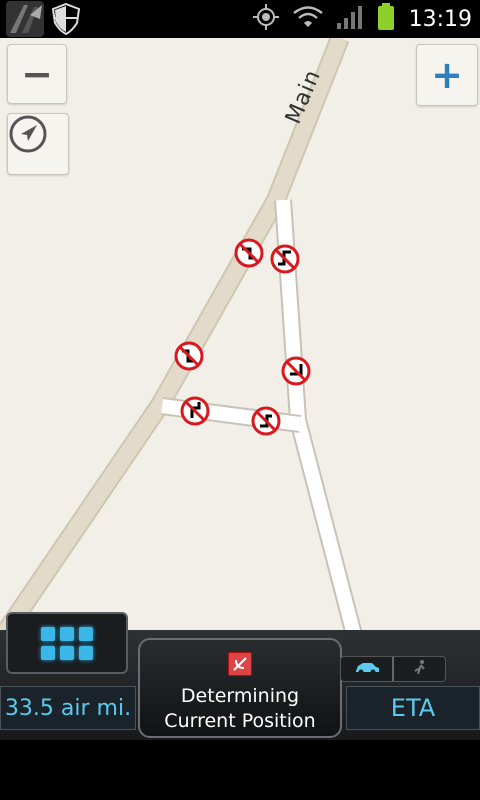 The height and width of the screenshot is (800, 480). Describe the element at coordinates (393, 669) in the screenshot. I see `travel-mode-switch` at that location.